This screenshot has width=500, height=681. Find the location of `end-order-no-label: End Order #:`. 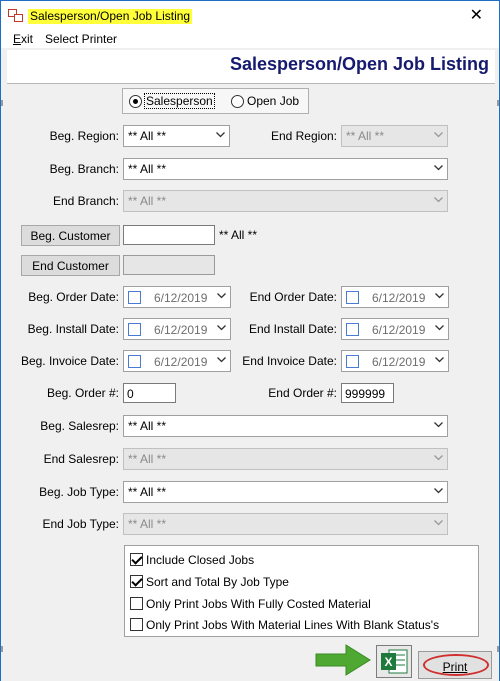

end-order-no-label: End Order #: is located at coordinates (302, 393).